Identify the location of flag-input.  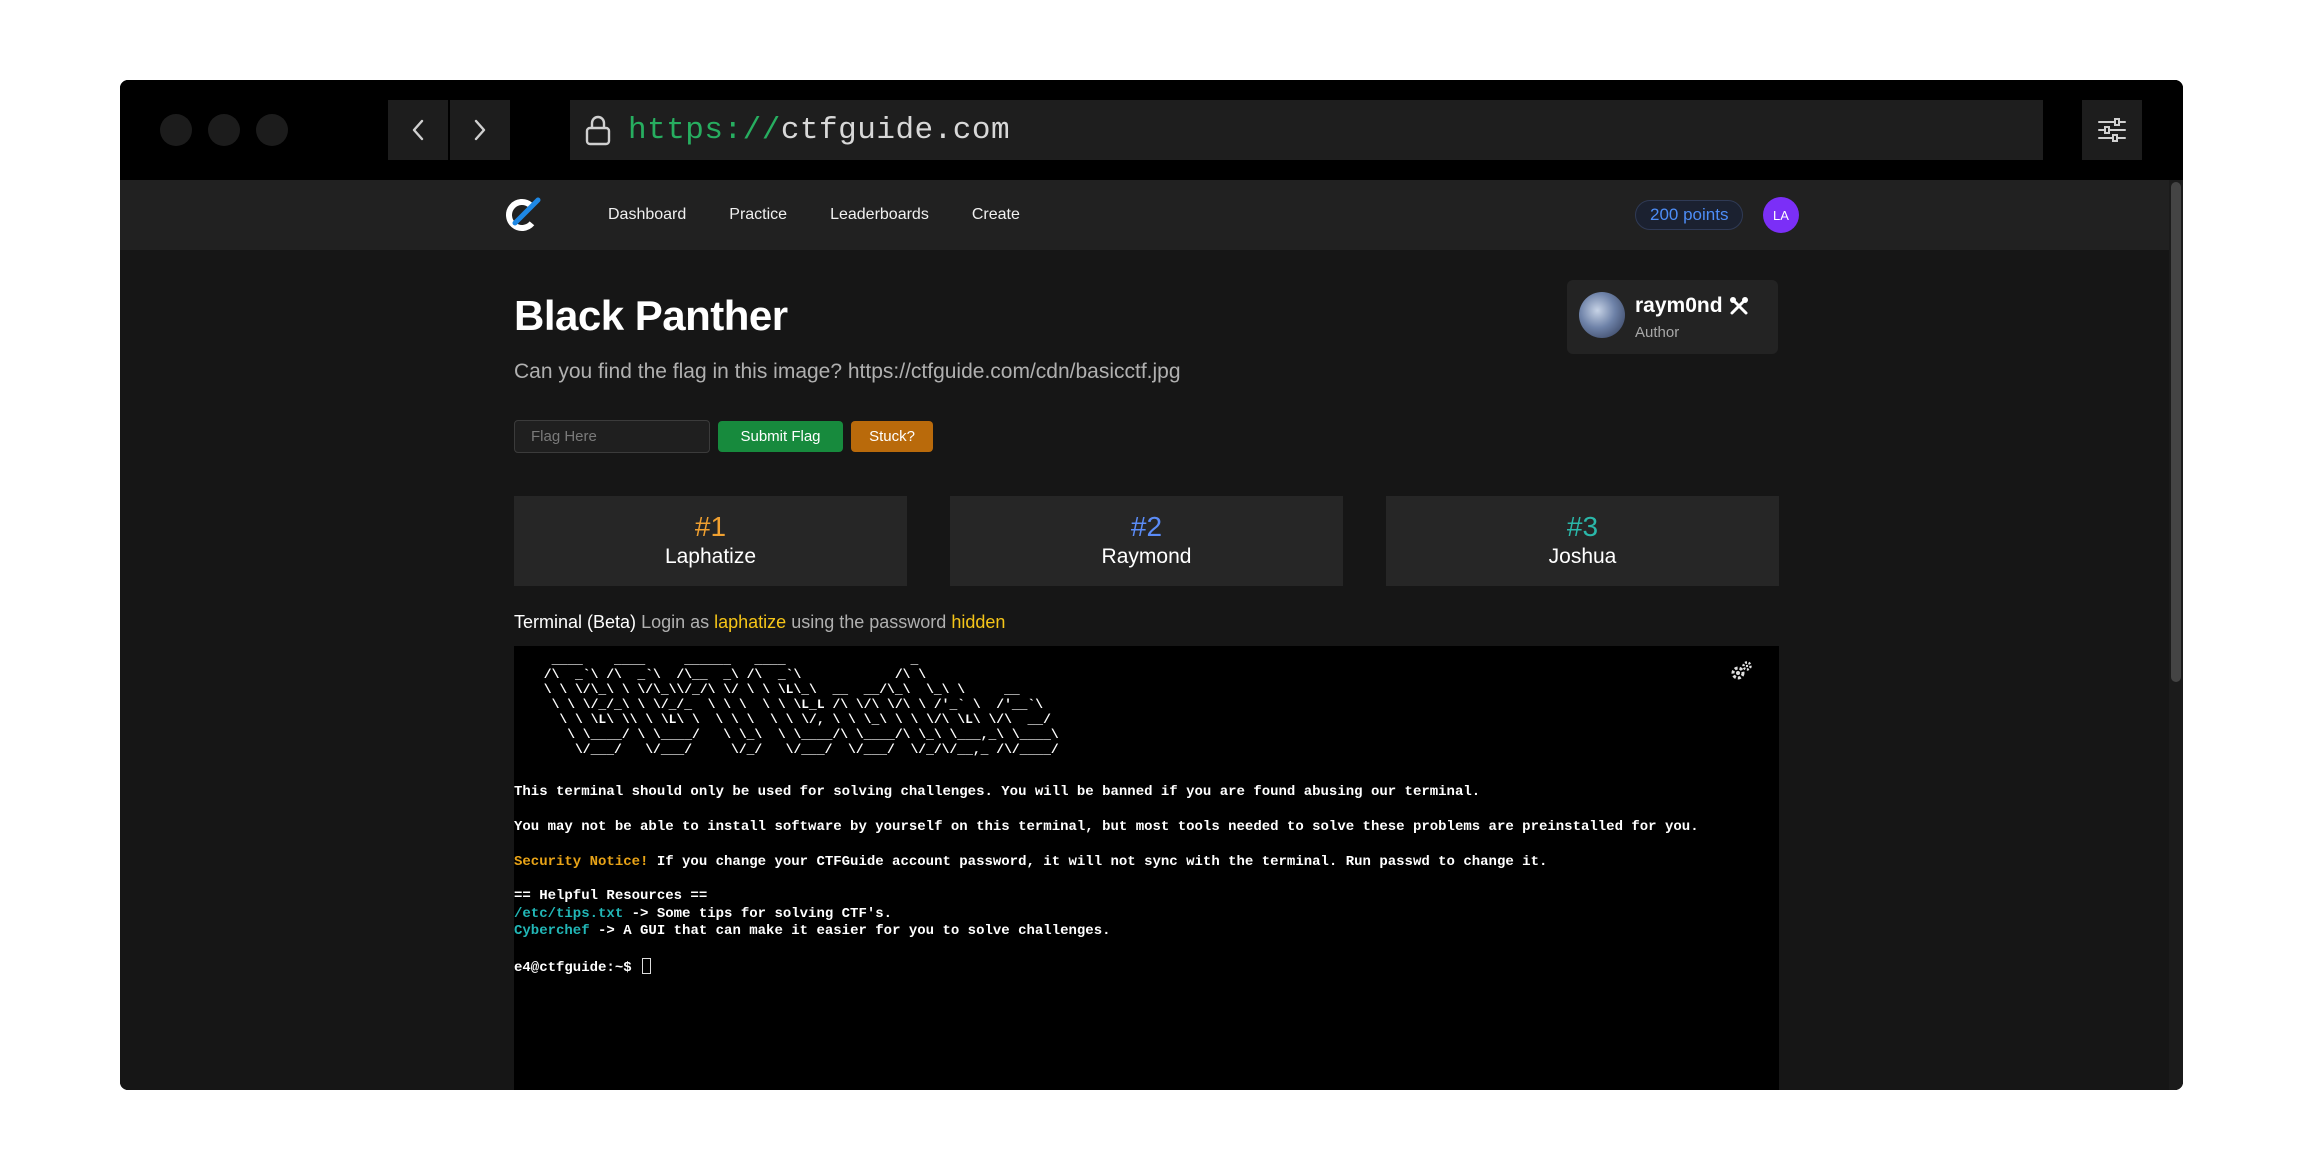
(612, 436).